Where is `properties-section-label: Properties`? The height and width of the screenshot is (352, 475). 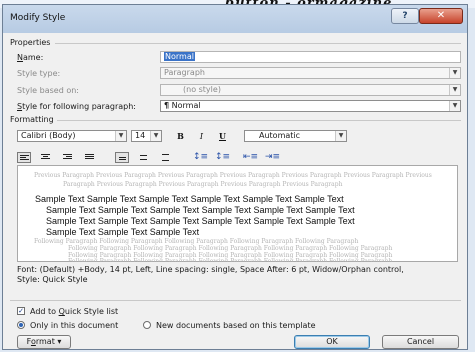
properties-section-label: Properties is located at coordinates (30, 42).